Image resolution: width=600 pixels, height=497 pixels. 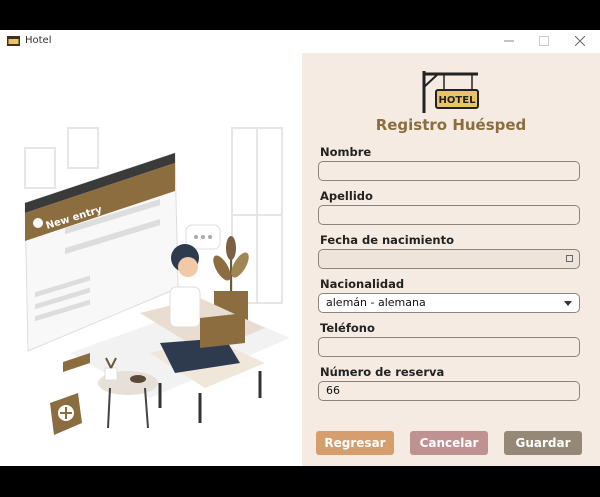 I want to click on numero-reserva-input: 66, so click(x=449, y=391).